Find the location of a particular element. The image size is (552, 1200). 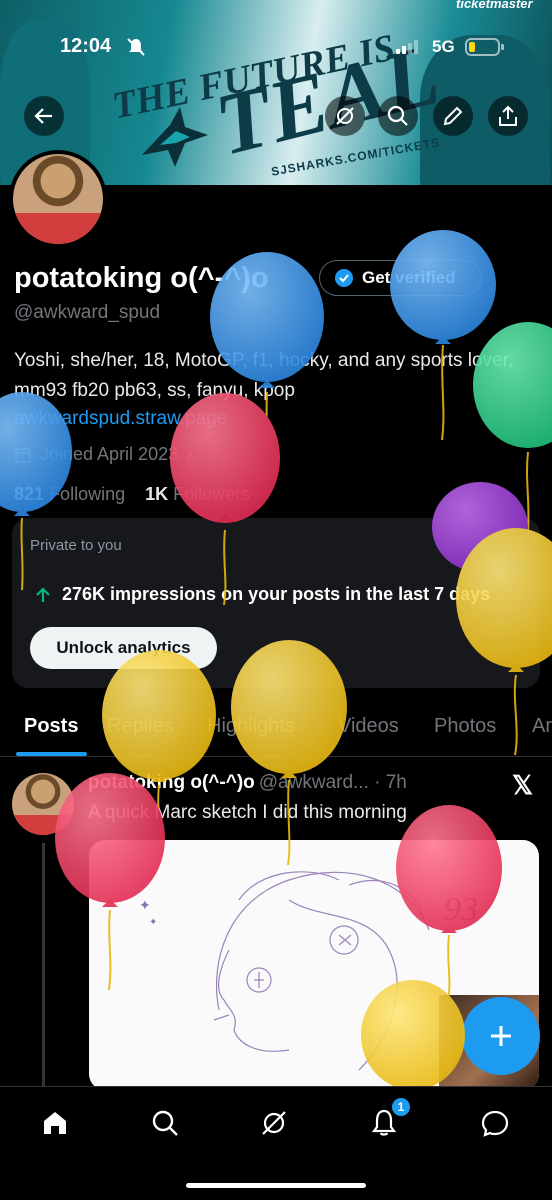

profile-name: potatoking o(^-^)o is located at coordinates (141, 278).